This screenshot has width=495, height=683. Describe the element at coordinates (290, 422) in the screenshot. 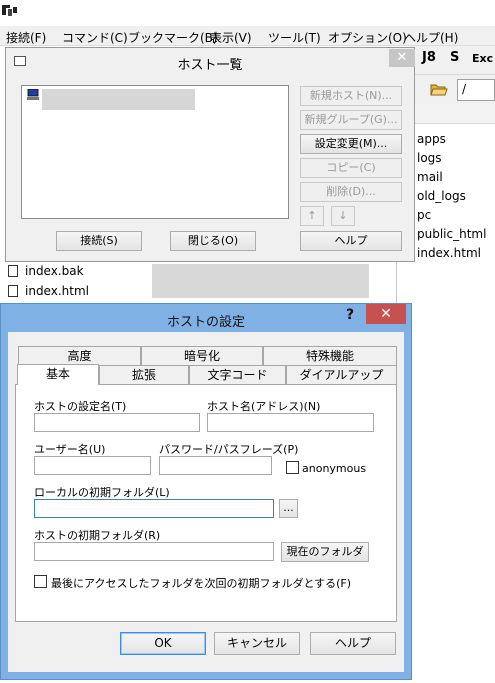

I see `host-name-field` at that location.